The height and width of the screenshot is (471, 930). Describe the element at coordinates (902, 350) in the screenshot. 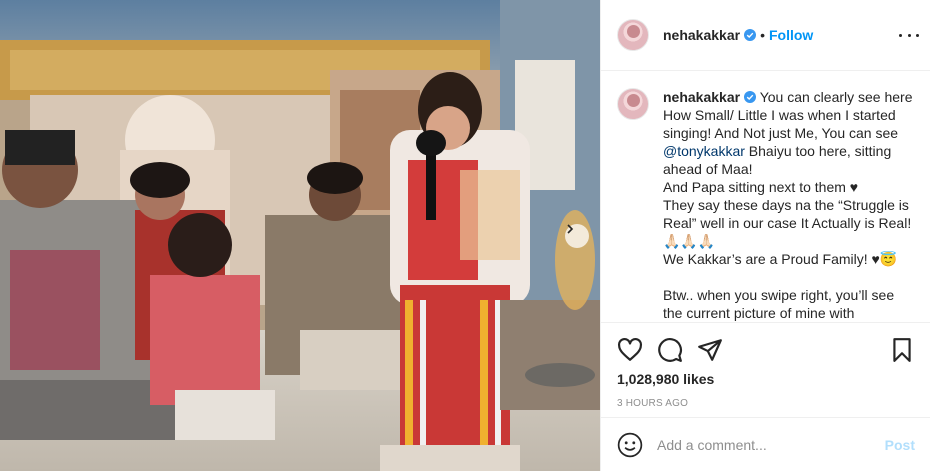

I see `bookmark-icon` at that location.